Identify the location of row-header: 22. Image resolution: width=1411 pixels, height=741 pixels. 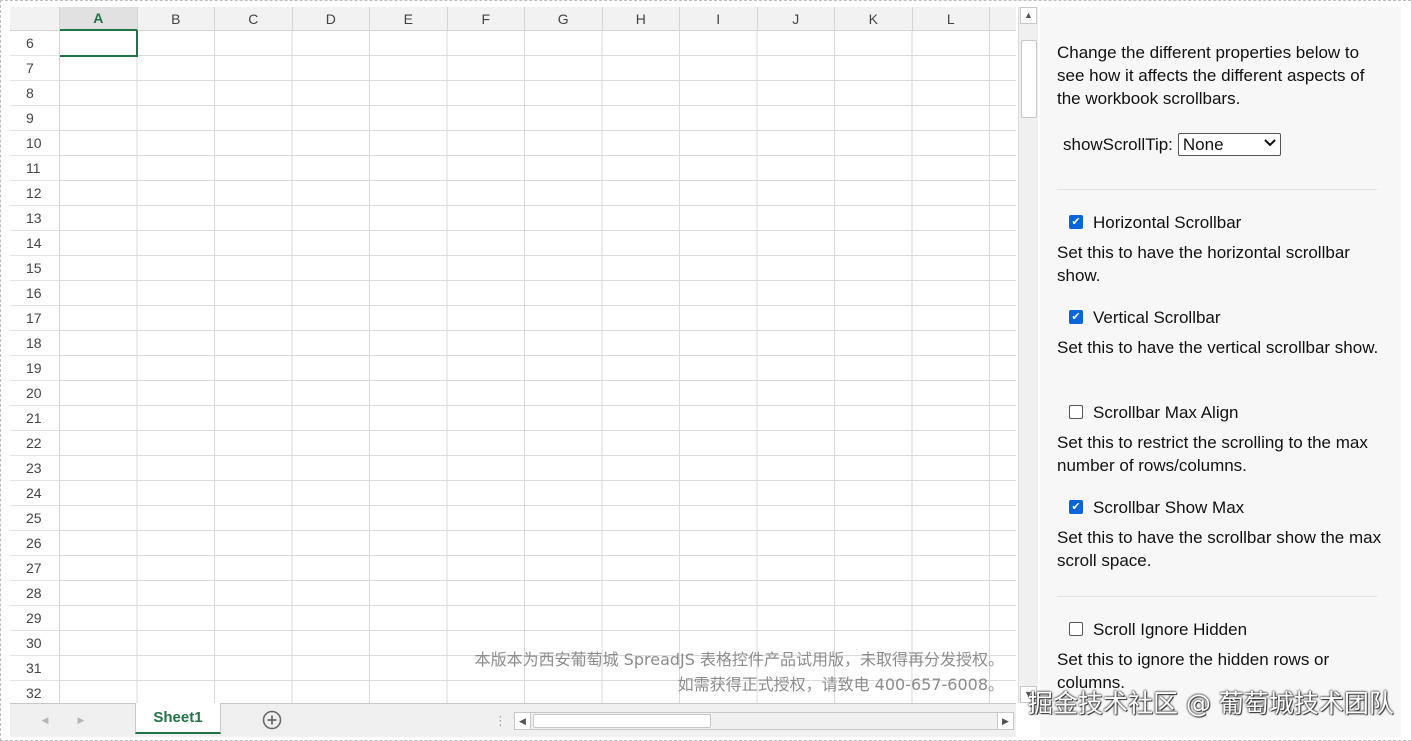
(35, 443).